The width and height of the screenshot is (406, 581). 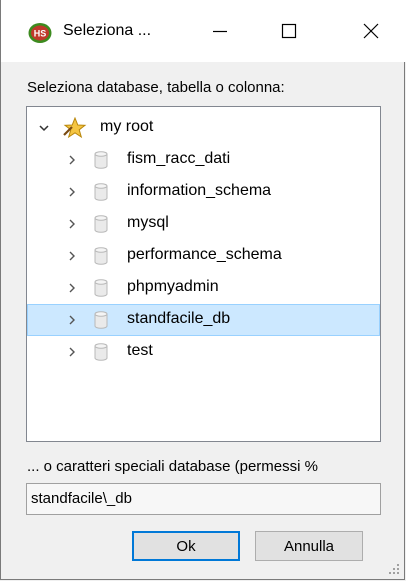 What do you see at coordinates (393, 568) in the screenshot?
I see `resize-grip-icon` at bounding box center [393, 568].